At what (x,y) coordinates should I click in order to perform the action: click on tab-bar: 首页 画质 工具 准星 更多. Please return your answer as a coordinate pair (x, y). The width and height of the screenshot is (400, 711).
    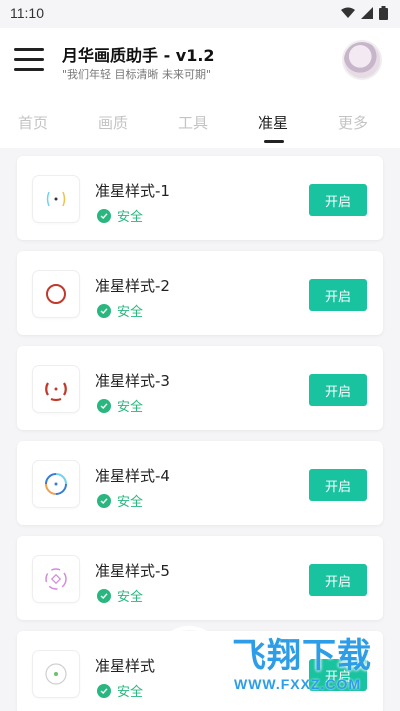
    Looking at the image, I should click on (200, 123).